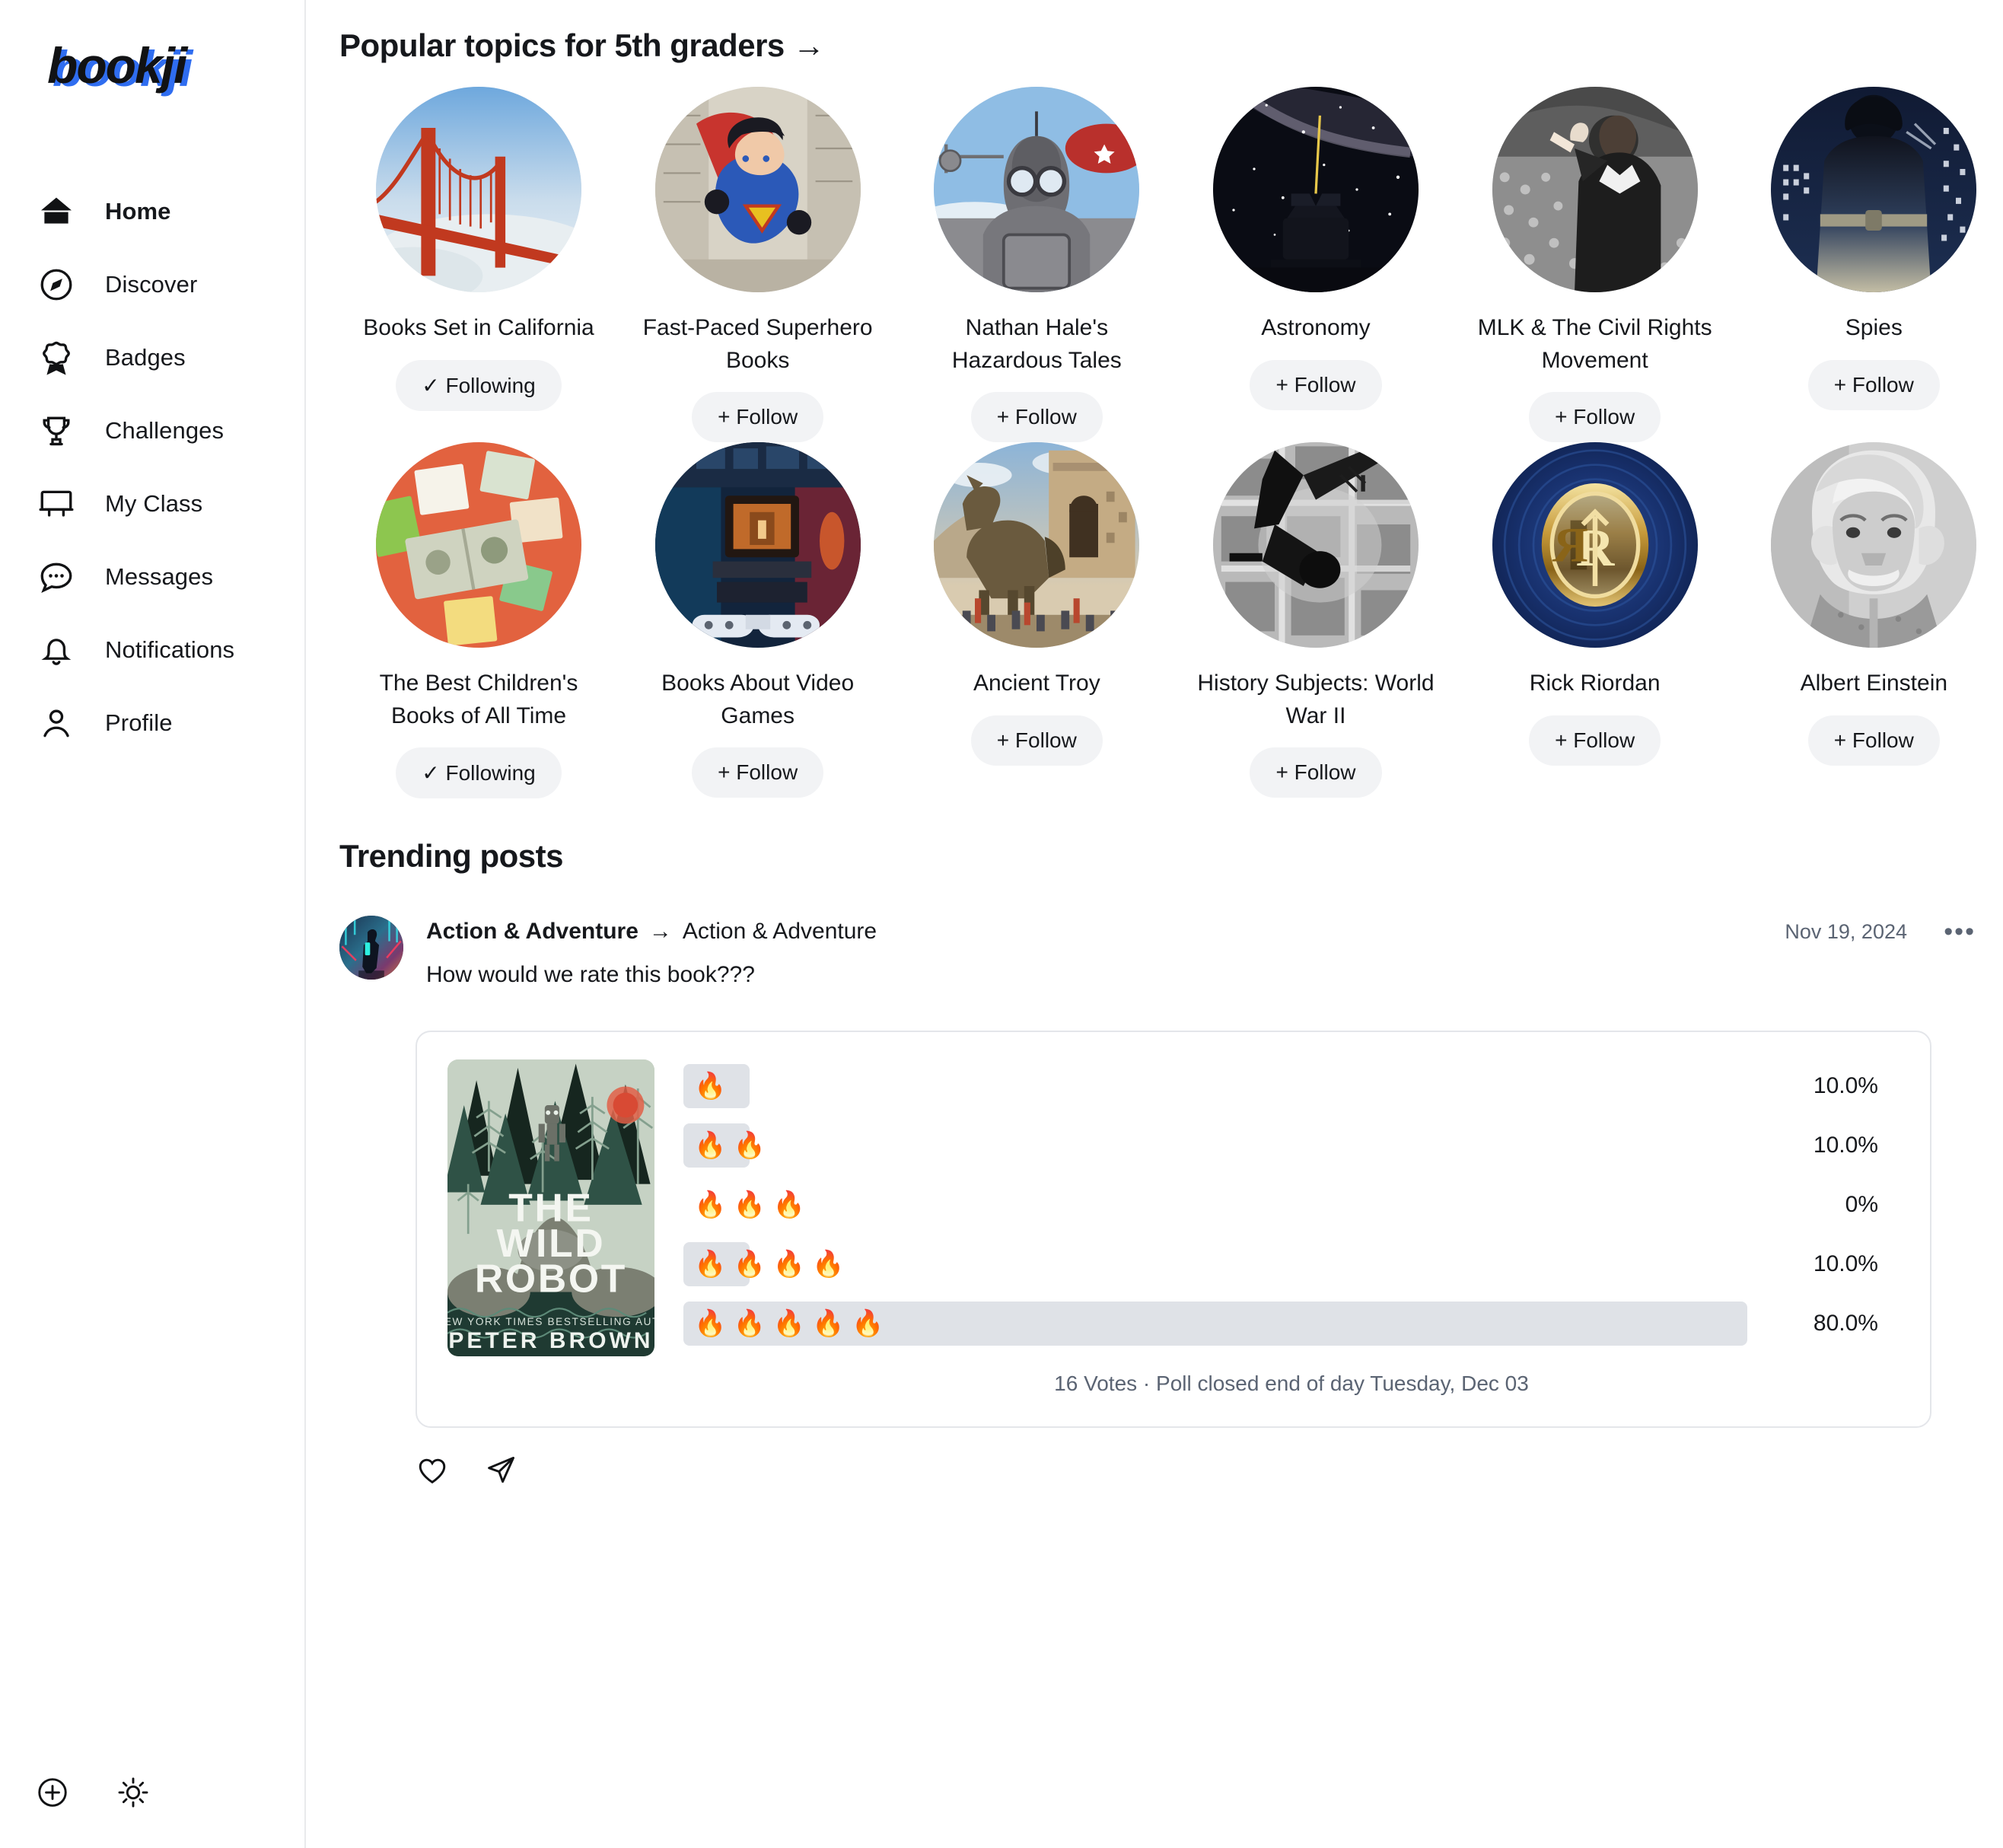 The height and width of the screenshot is (1848, 2003). What do you see at coordinates (1215, 1205) in the screenshot?
I see `poll-bar-track: 🔥 🔥 🔥` at bounding box center [1215, 1205].